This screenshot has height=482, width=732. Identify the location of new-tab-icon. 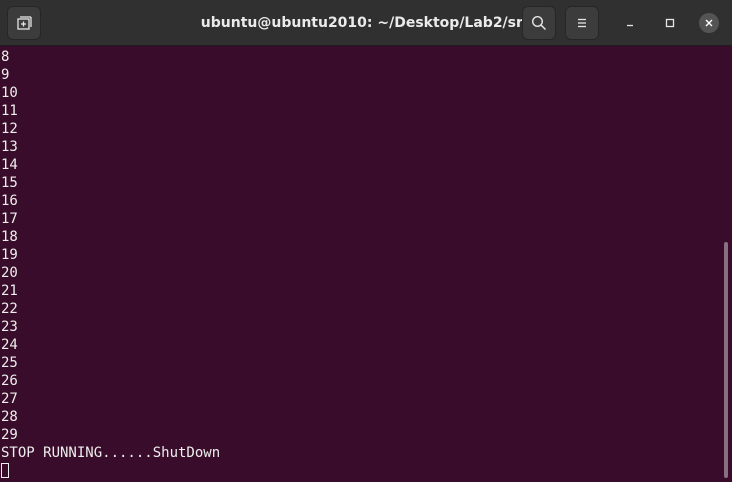
(24, 23).